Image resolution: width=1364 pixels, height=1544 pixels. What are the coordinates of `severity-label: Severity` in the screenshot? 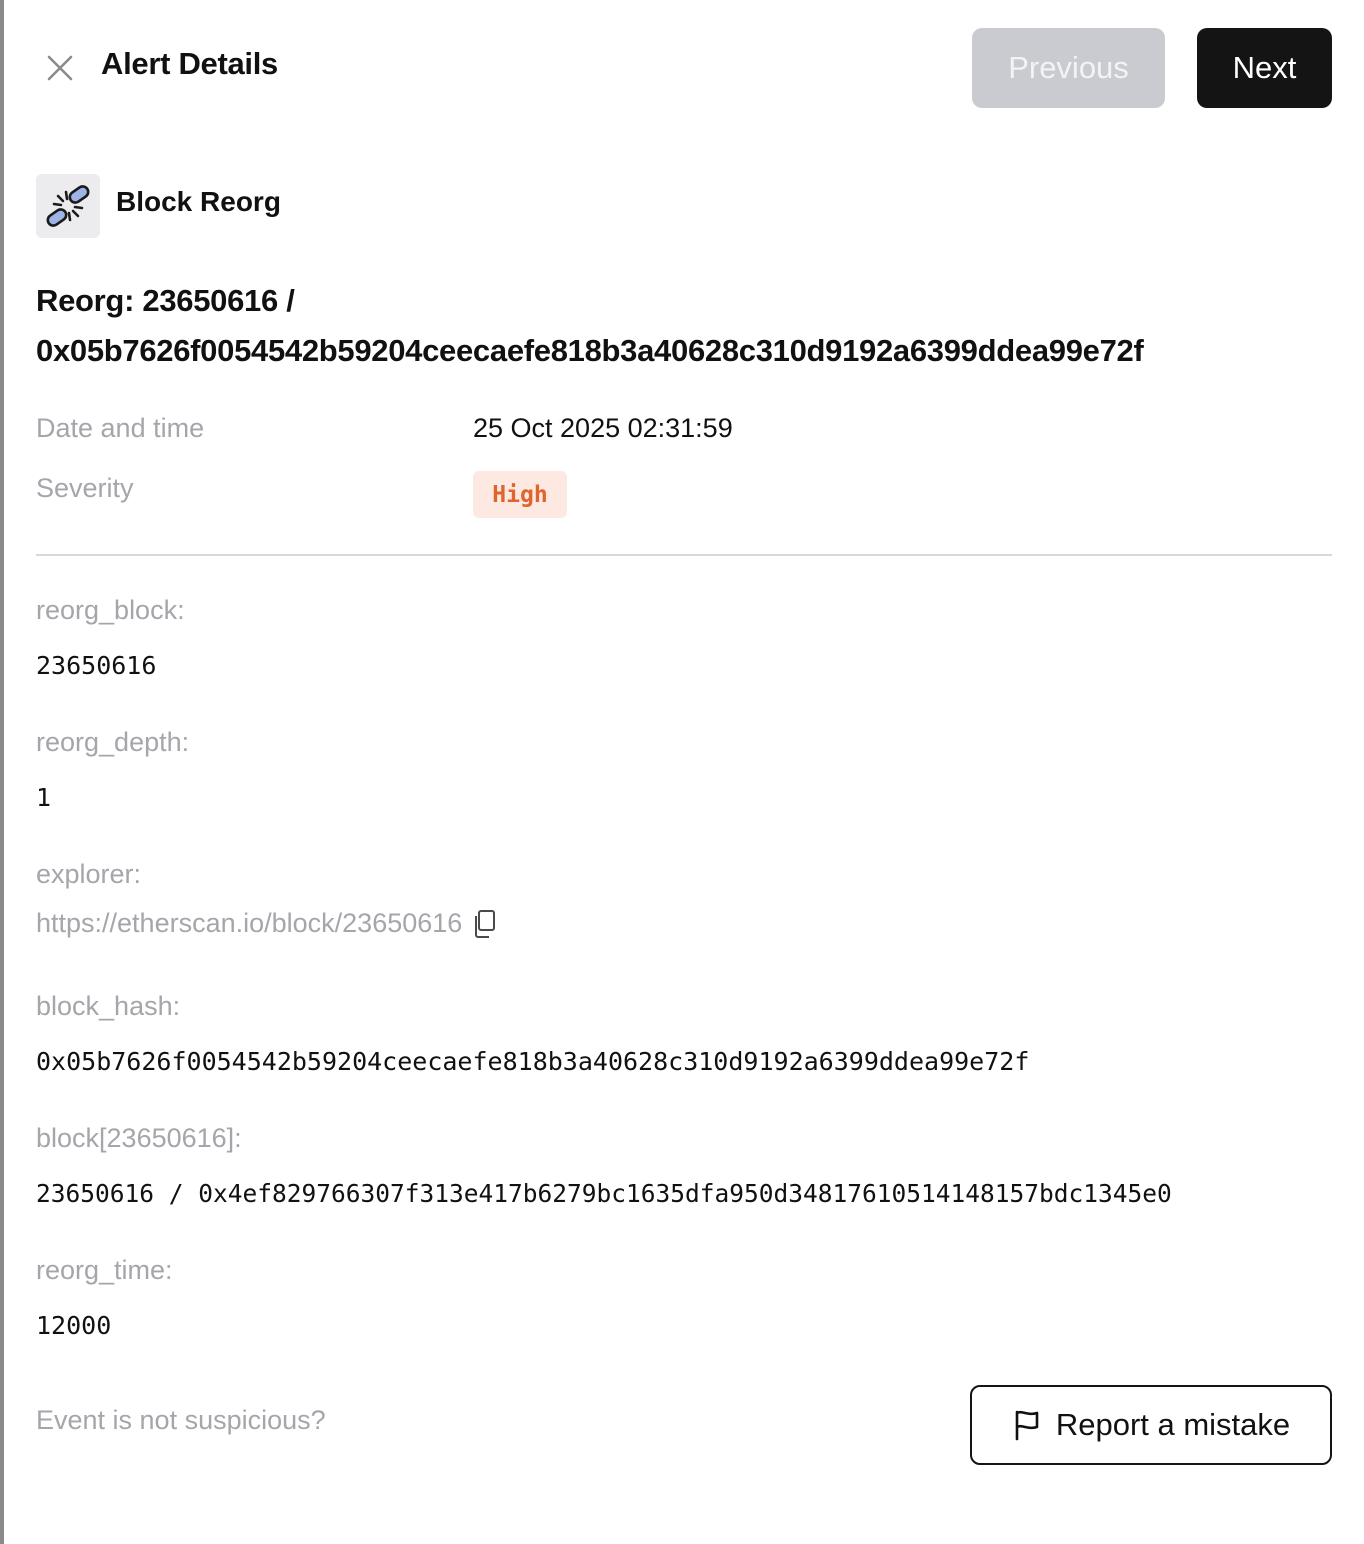 It's located at (85, 488).